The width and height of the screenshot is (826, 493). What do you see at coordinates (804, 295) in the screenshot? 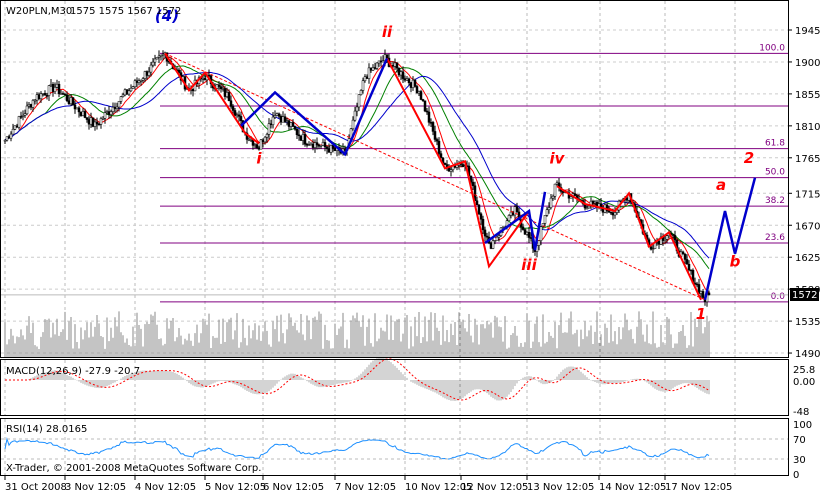
I see `current-price: 1572` at bounding box center [804, 295].